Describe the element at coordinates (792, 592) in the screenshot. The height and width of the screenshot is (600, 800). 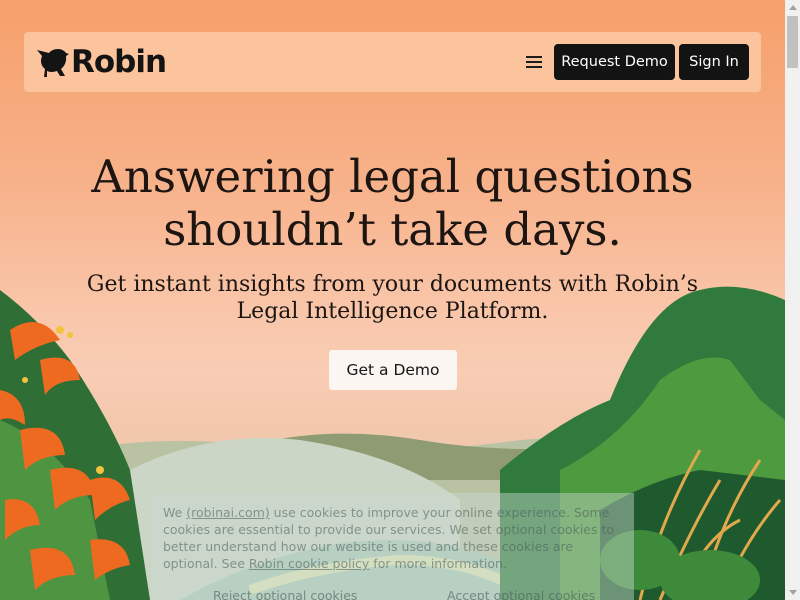
I see `scroll-down-arrow-icon` at that location.